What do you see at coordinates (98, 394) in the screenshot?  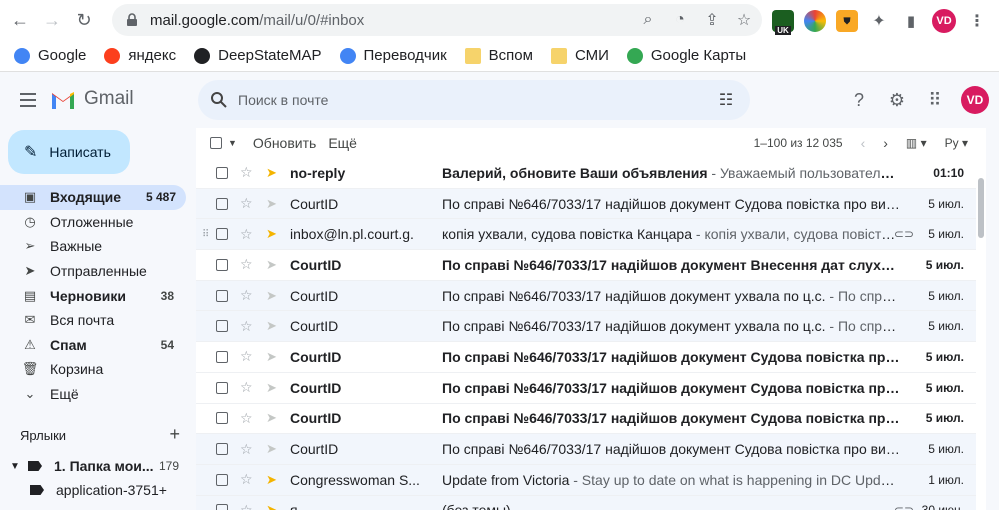 I see `sidebar-item-chevron-down: ⌄ Ещё` at bounding box center [98, 394].